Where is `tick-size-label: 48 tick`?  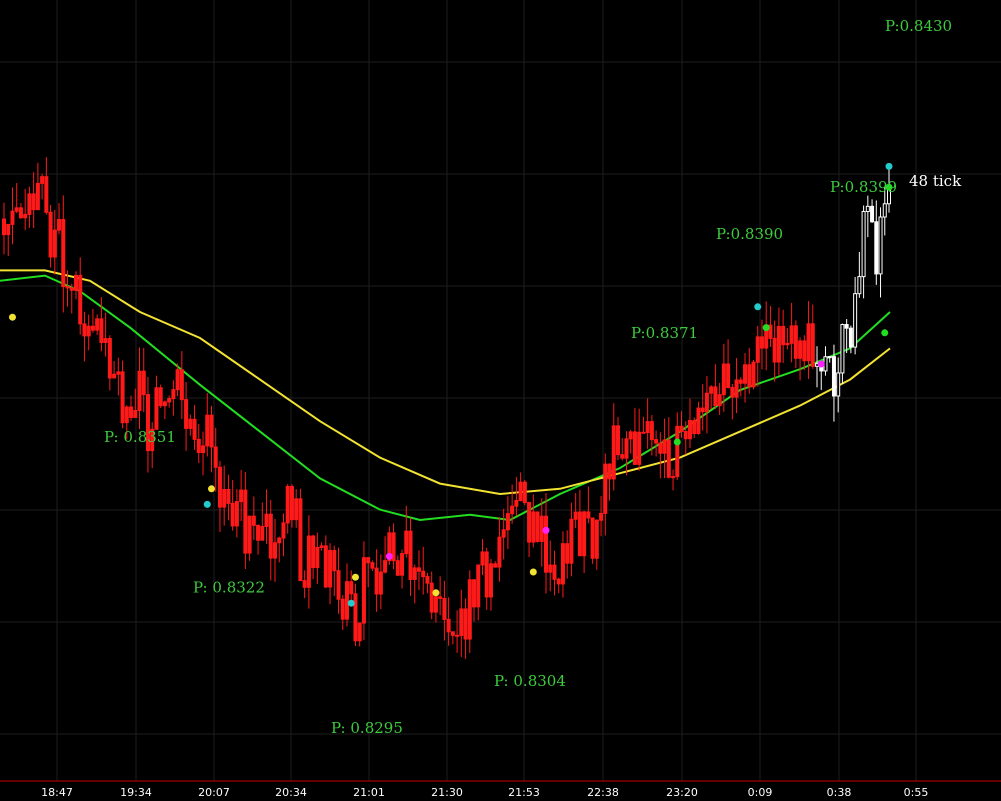
tick-size-label: 48 tick is located at coordinates (935, 181).